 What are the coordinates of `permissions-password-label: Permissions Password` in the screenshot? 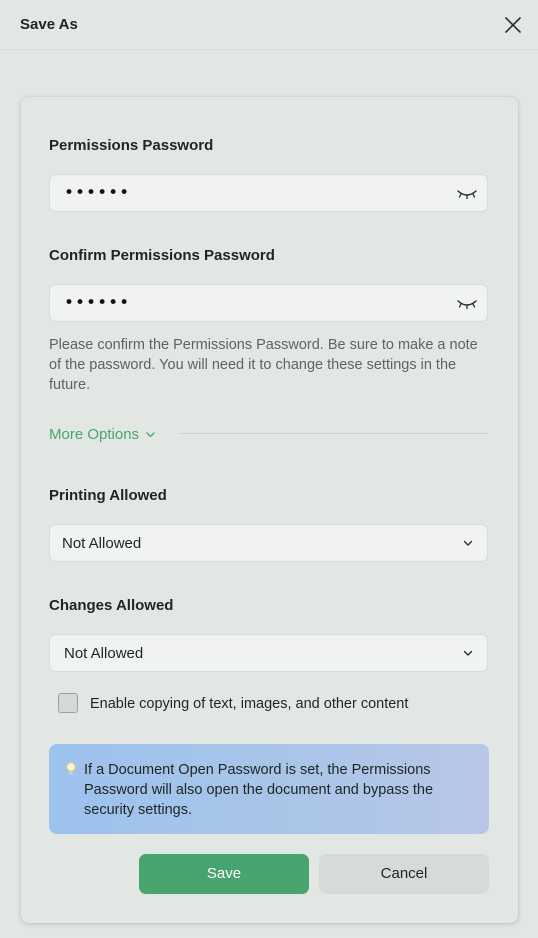 It's located at (131, 145).